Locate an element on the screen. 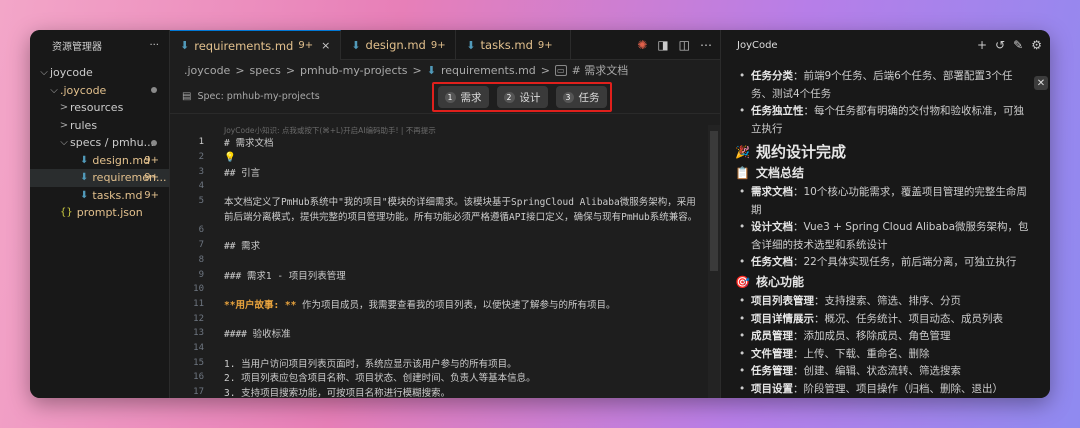 Image resolution: width=1080 pixels, height=428 pixels. list-item: 需求文档：10个核心功能需求，覆盖项目管理的完整生命周期 is located at coordinates (883, 201).